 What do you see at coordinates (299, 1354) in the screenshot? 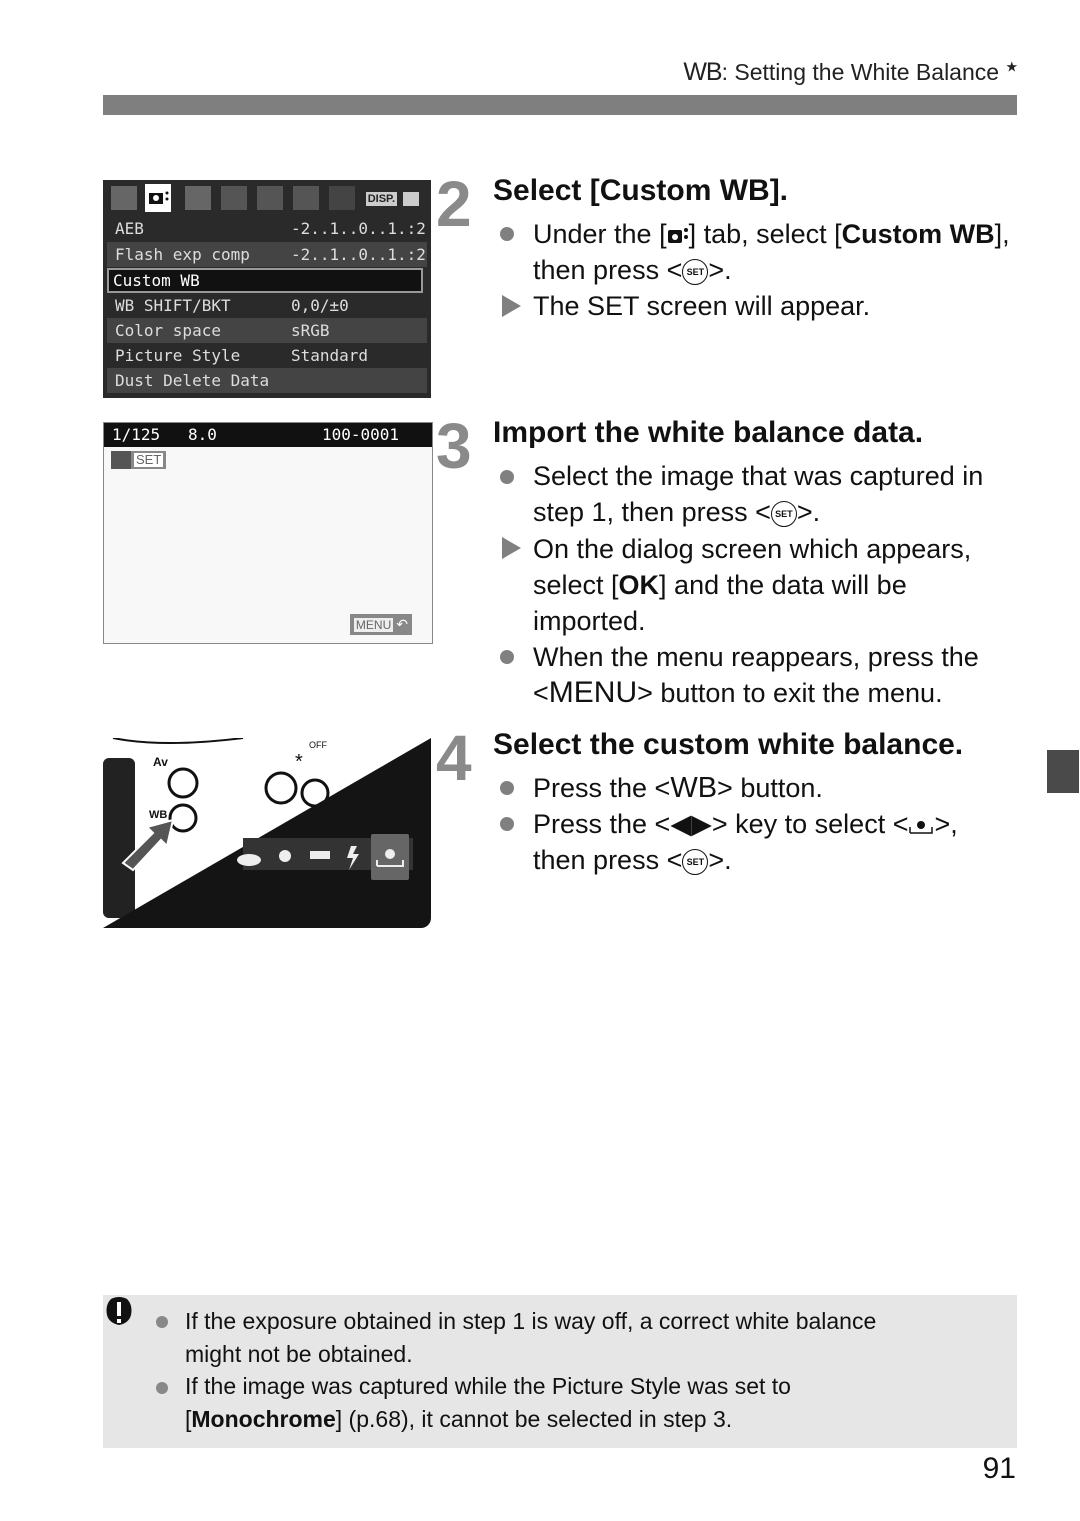
I see `text: might not be obtained.` at bounding box center [299, 1354].